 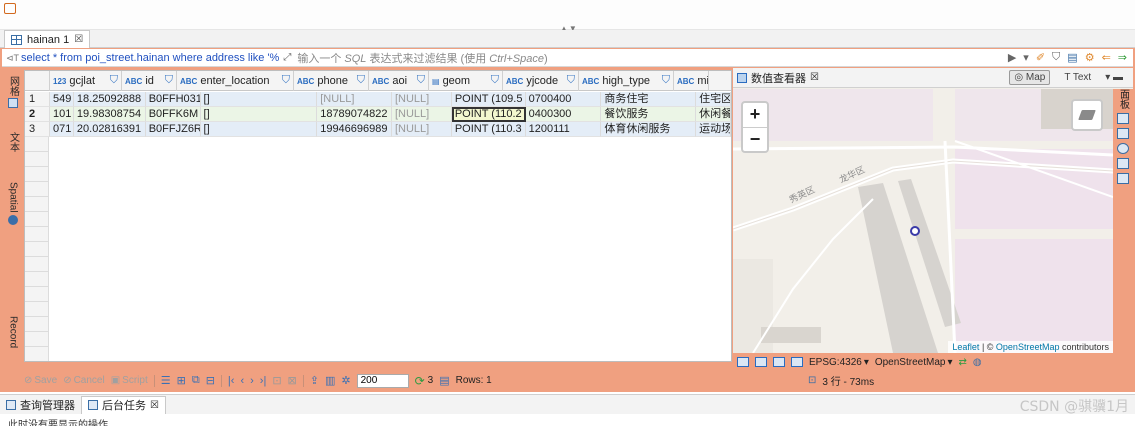 I want to click on column-header-aoi: ABC aoi ⛉, so click(x=399, y=81).